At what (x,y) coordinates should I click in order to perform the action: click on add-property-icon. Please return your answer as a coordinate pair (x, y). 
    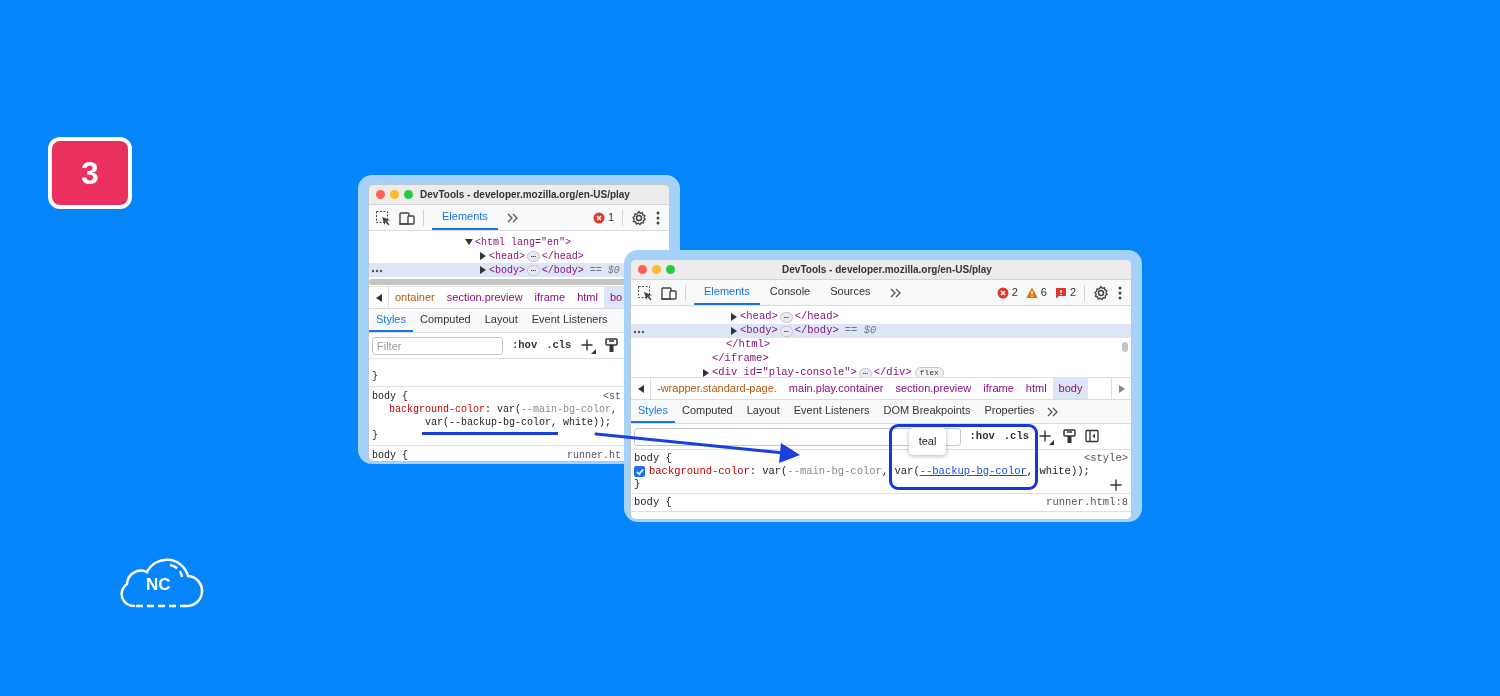
    Looking at the image, I should click on (1116, 484).